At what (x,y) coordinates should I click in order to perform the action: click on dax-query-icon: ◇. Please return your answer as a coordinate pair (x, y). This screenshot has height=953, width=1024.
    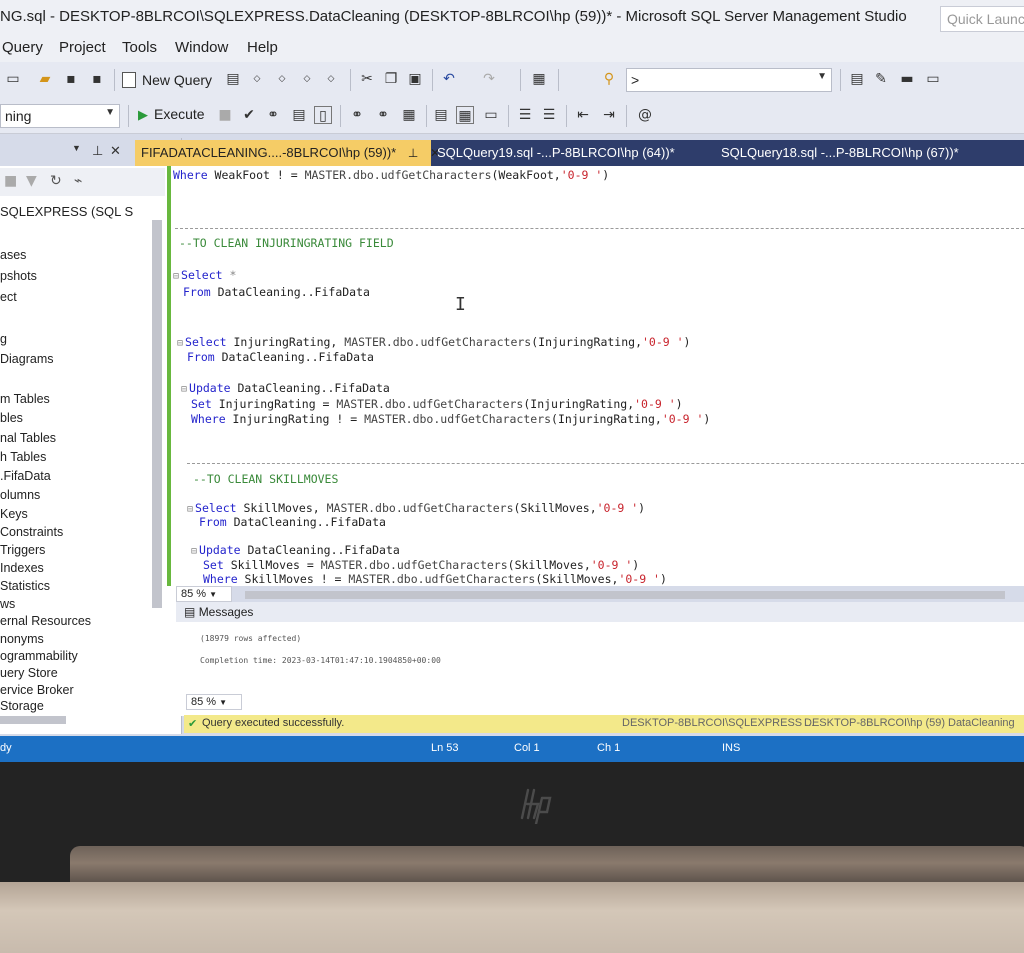
    Looking at the image, I should click on (331, 79).